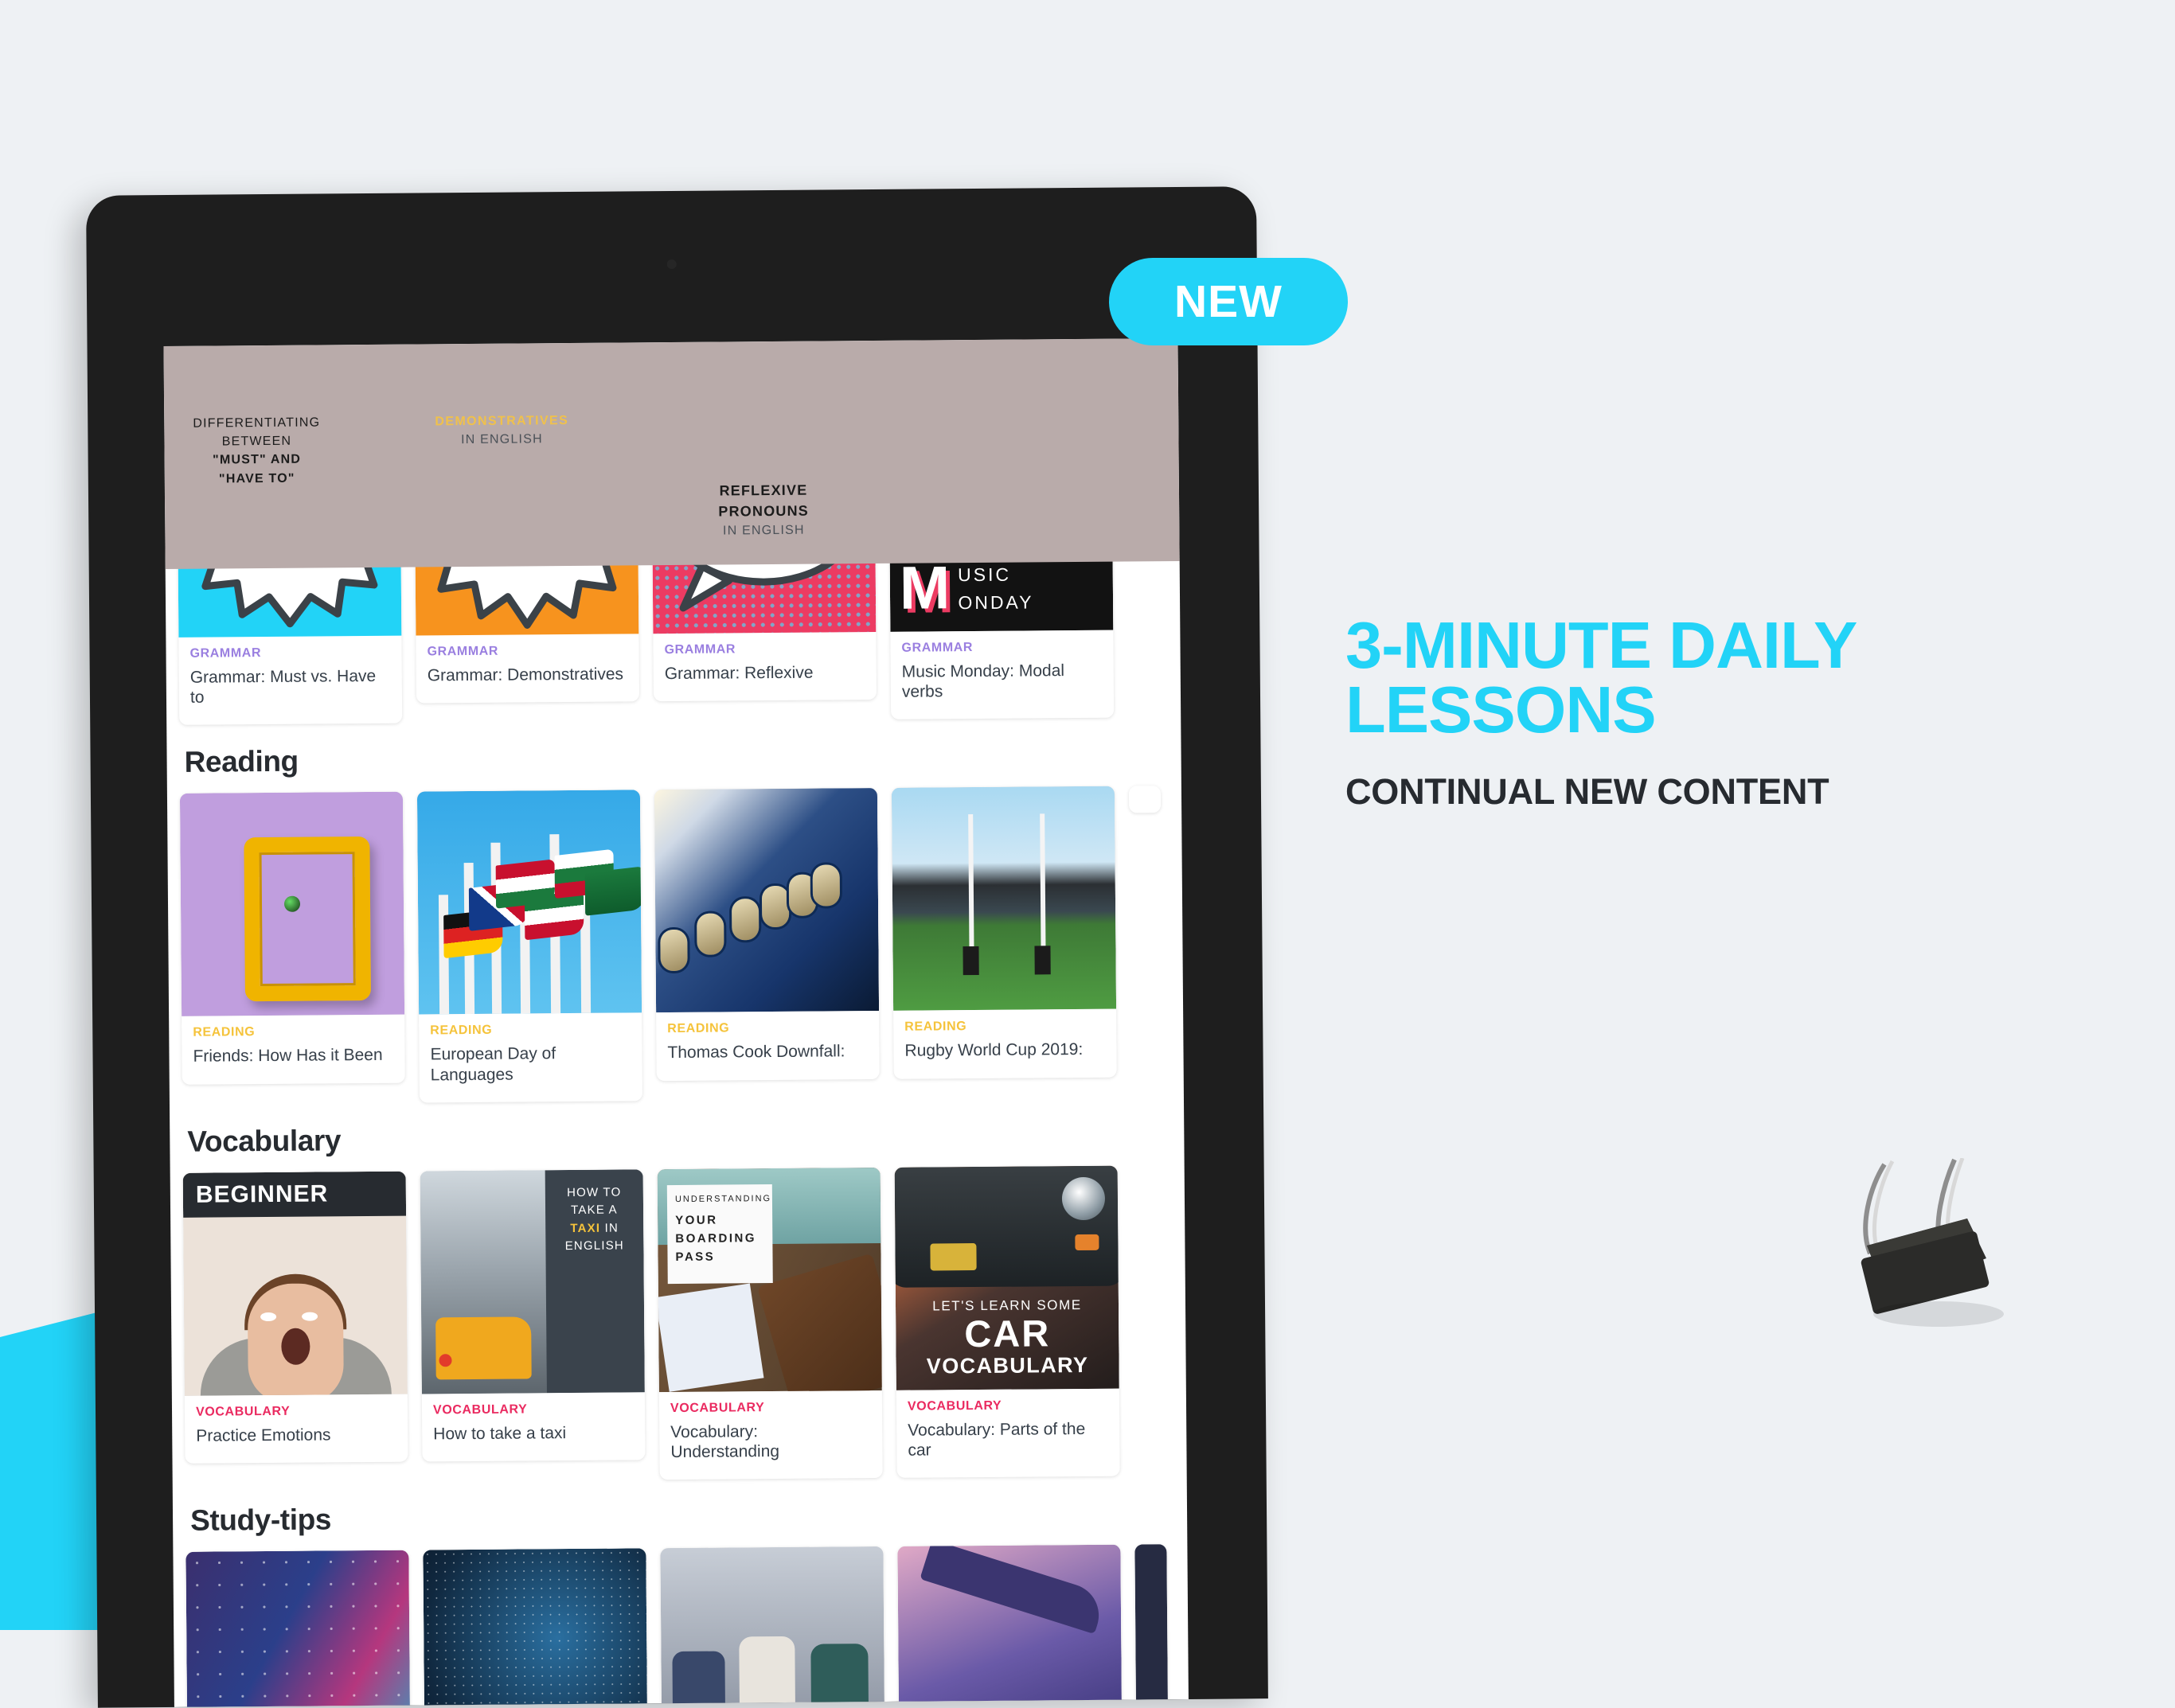 This screenshot has height=1708, width=2175. What do you see at coordinates (765, 666) in the screenshot?
I see `card-meta: GRAMMAR Grammar: Reflexive` at bounding box center [765, 666].